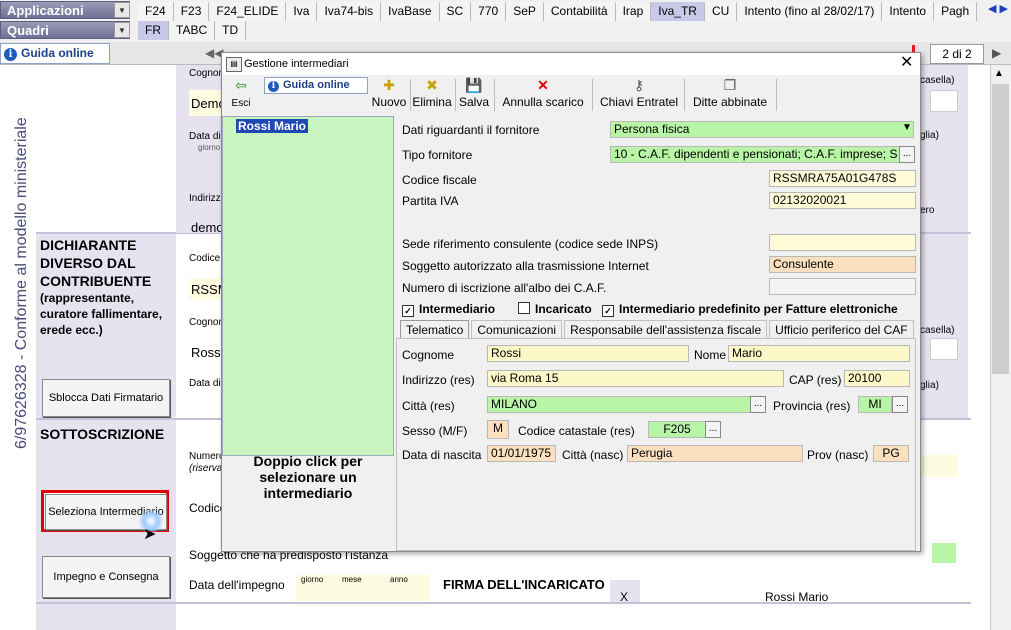 The height and width of the screenshot is (630, 1011). I want to click on nascita-label: Data di nascita, so click(442, 455).